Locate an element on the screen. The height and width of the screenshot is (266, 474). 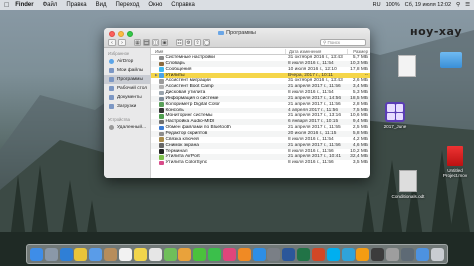
window-titlebar: Программы ‹ › ▦ ☰ ◫ ▣ ☷ ⚙ ⇧ ◯ ⚲ Поиск is located at coordinates (237, 38).